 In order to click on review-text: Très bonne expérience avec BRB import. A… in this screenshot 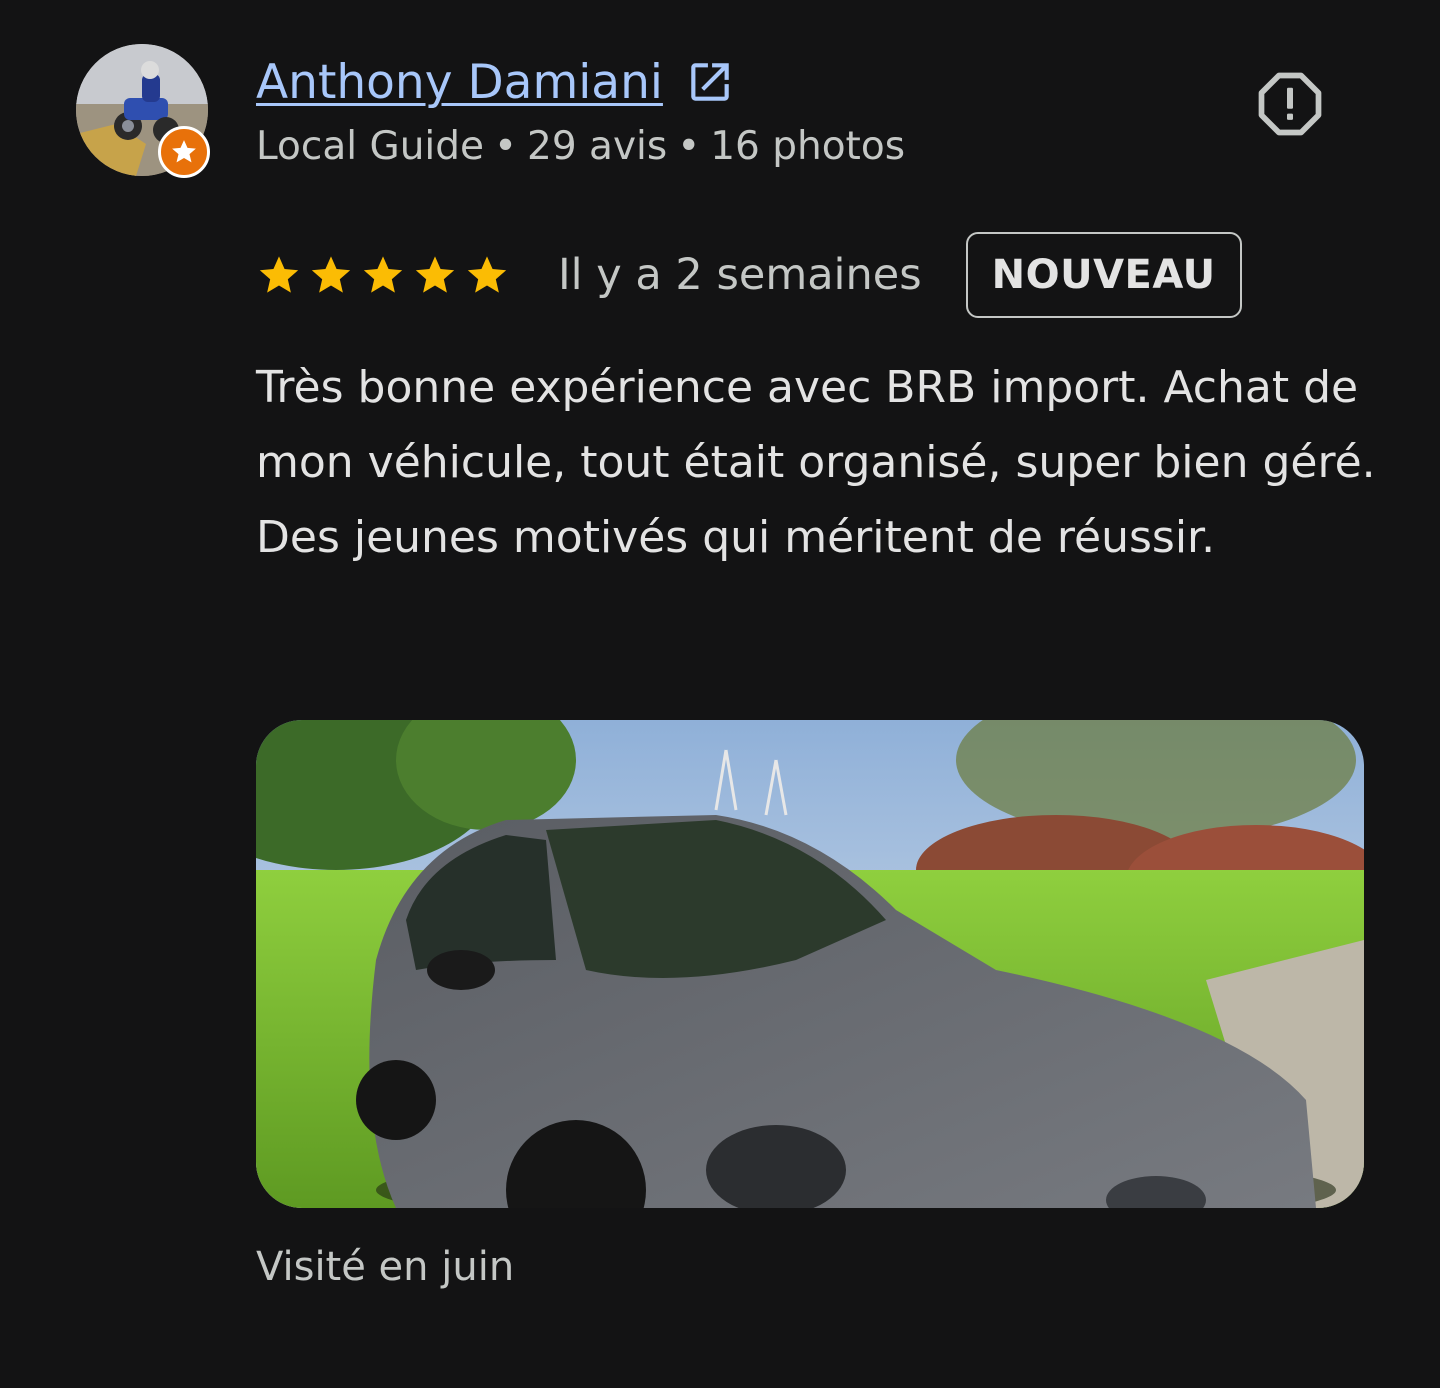, I will do `click(816, 462)`.